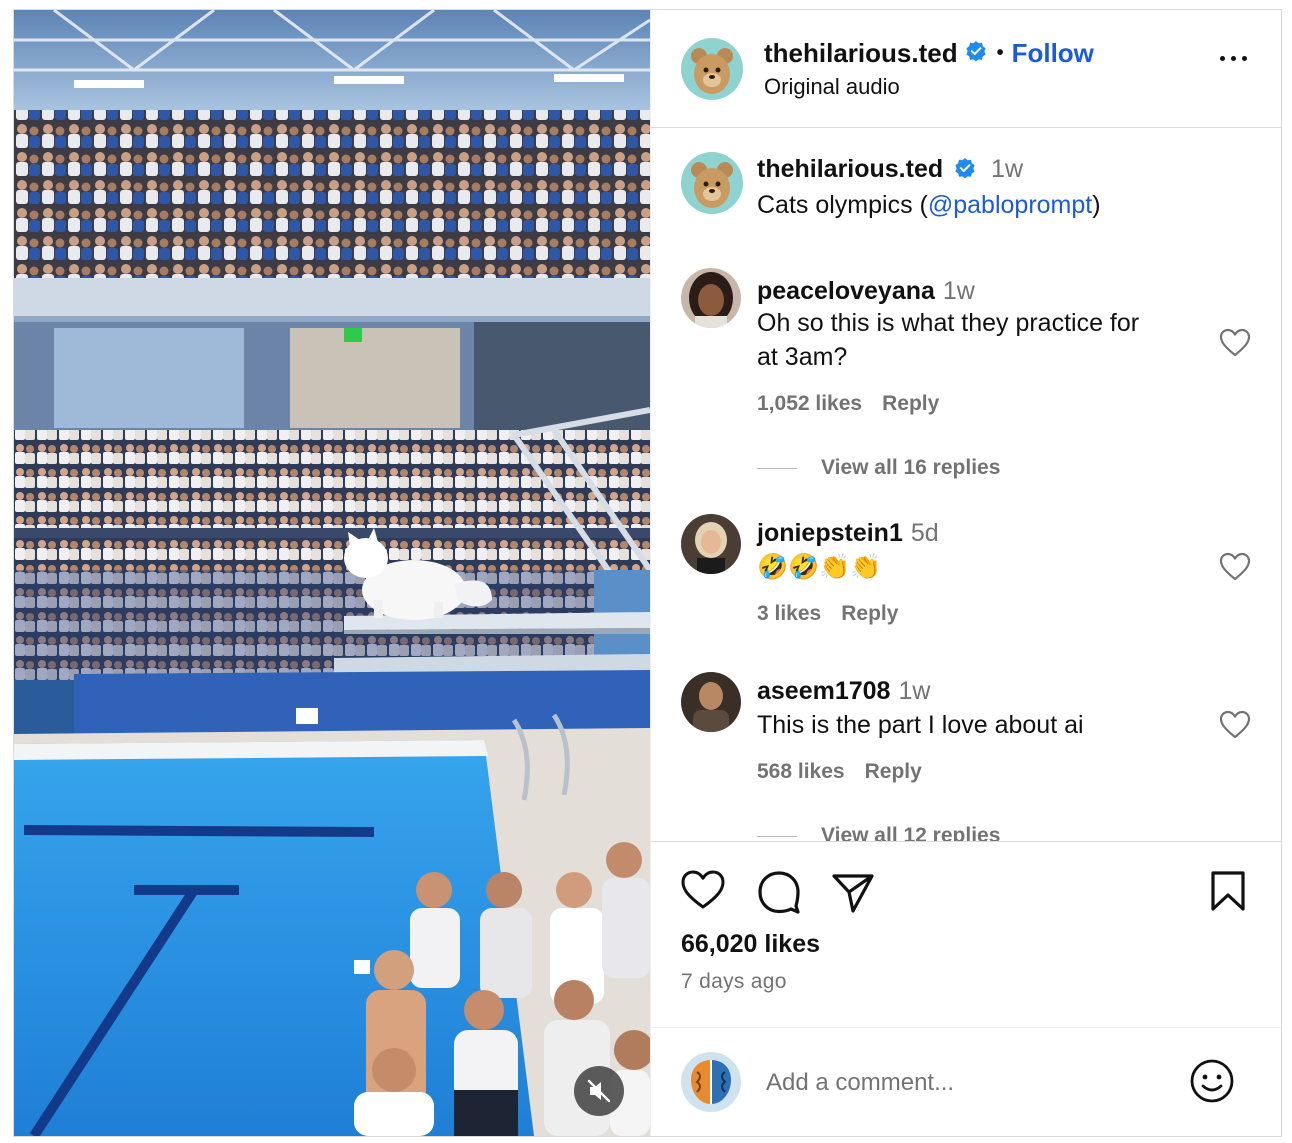 The height and width of the screenshot is (1143, 1292). I want to click on comment-text: 🤣🤣👏👏, so click(819, 567).